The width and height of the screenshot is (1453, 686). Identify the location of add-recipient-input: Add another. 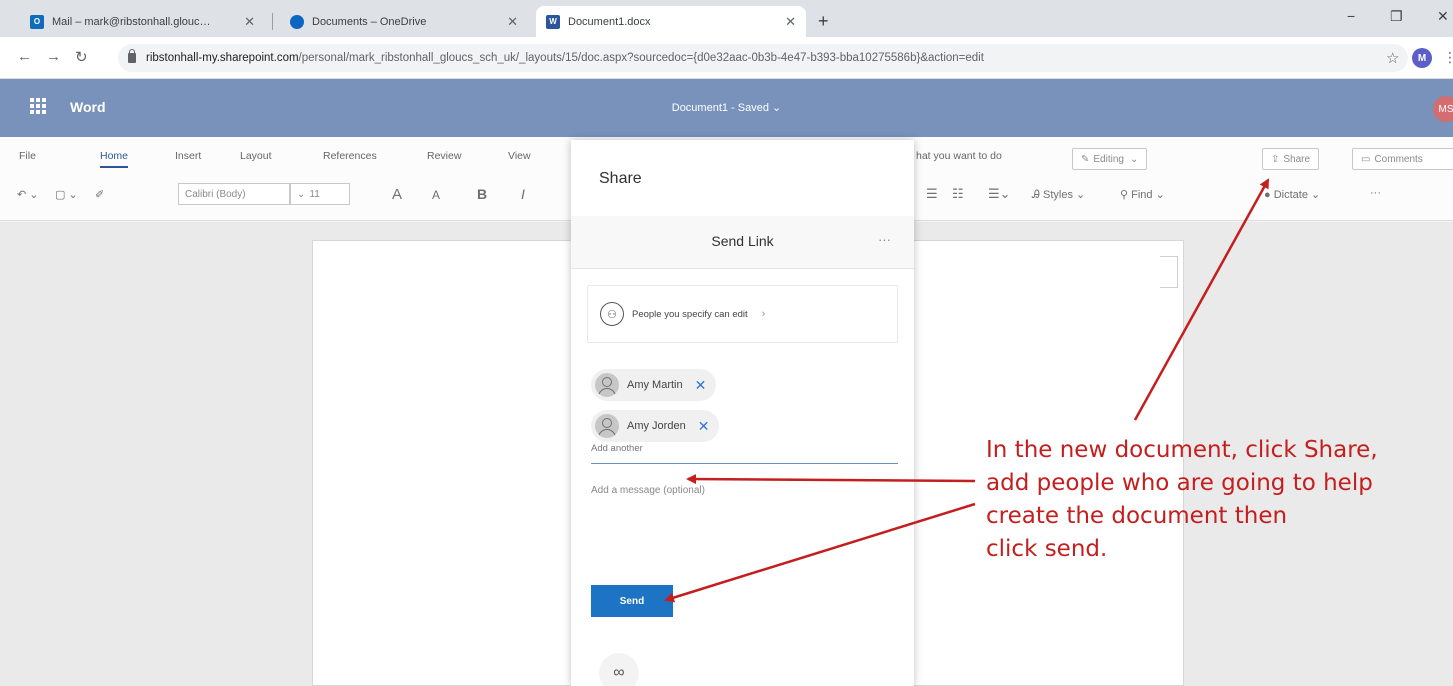
(744, 452).